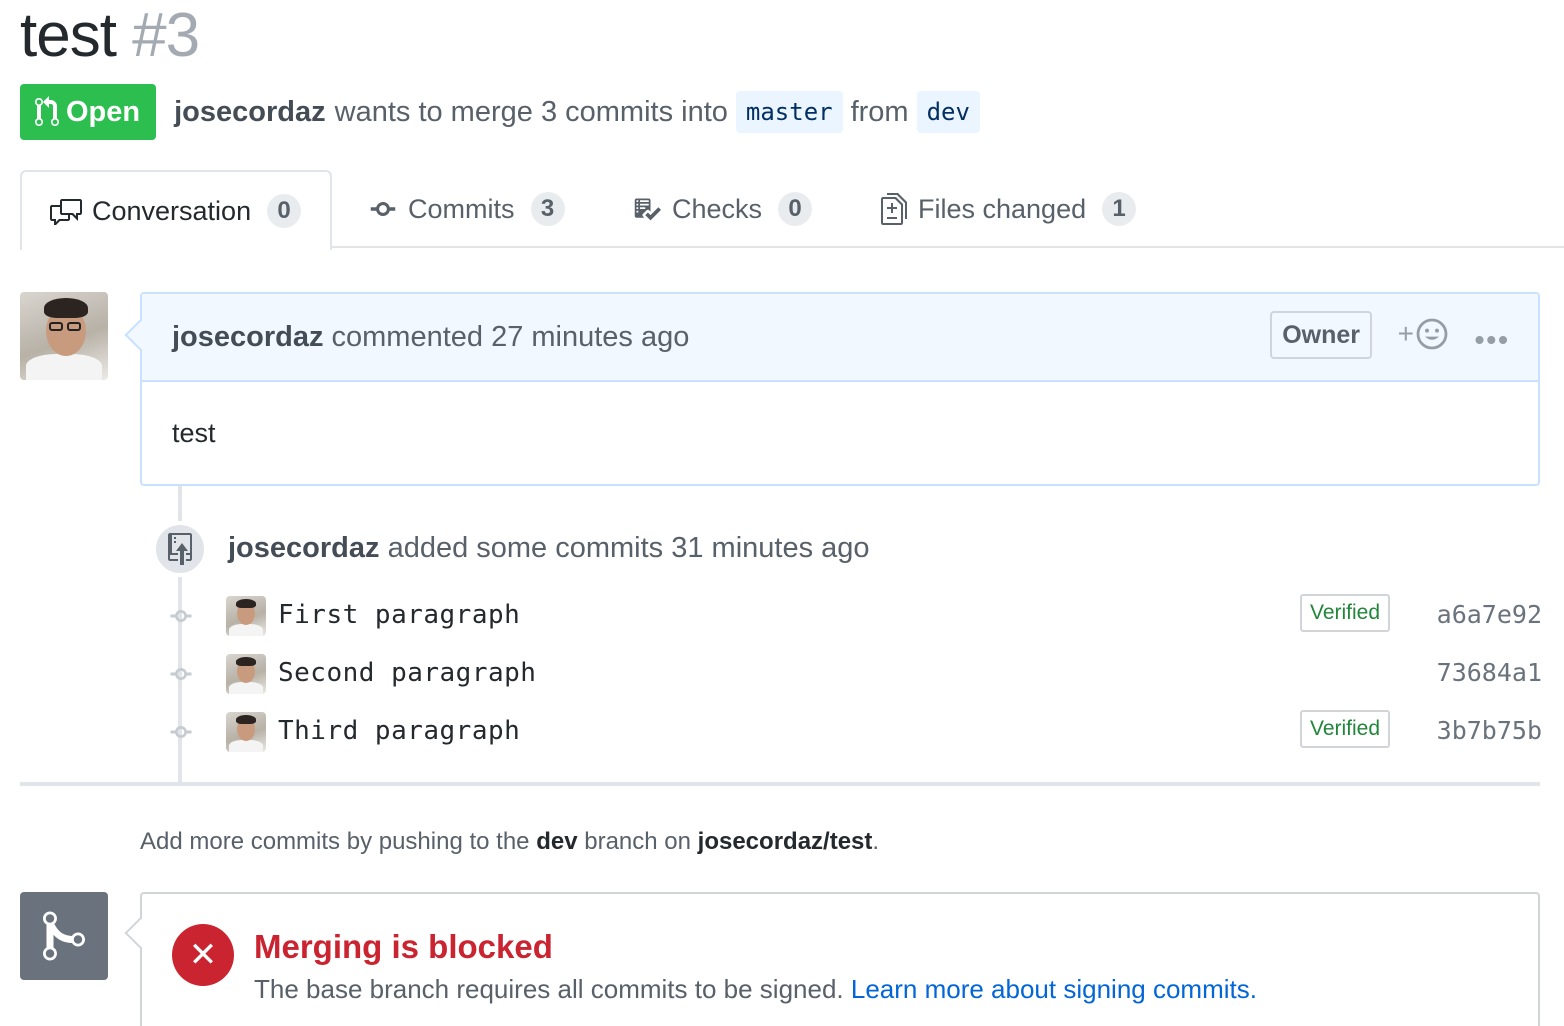 The width and height of the screenshot is (1564, 1026). What do you see at coordinates (64, 336) in the screenshot?
I see `comment-author-avatar` at bounding box center [64, 336].